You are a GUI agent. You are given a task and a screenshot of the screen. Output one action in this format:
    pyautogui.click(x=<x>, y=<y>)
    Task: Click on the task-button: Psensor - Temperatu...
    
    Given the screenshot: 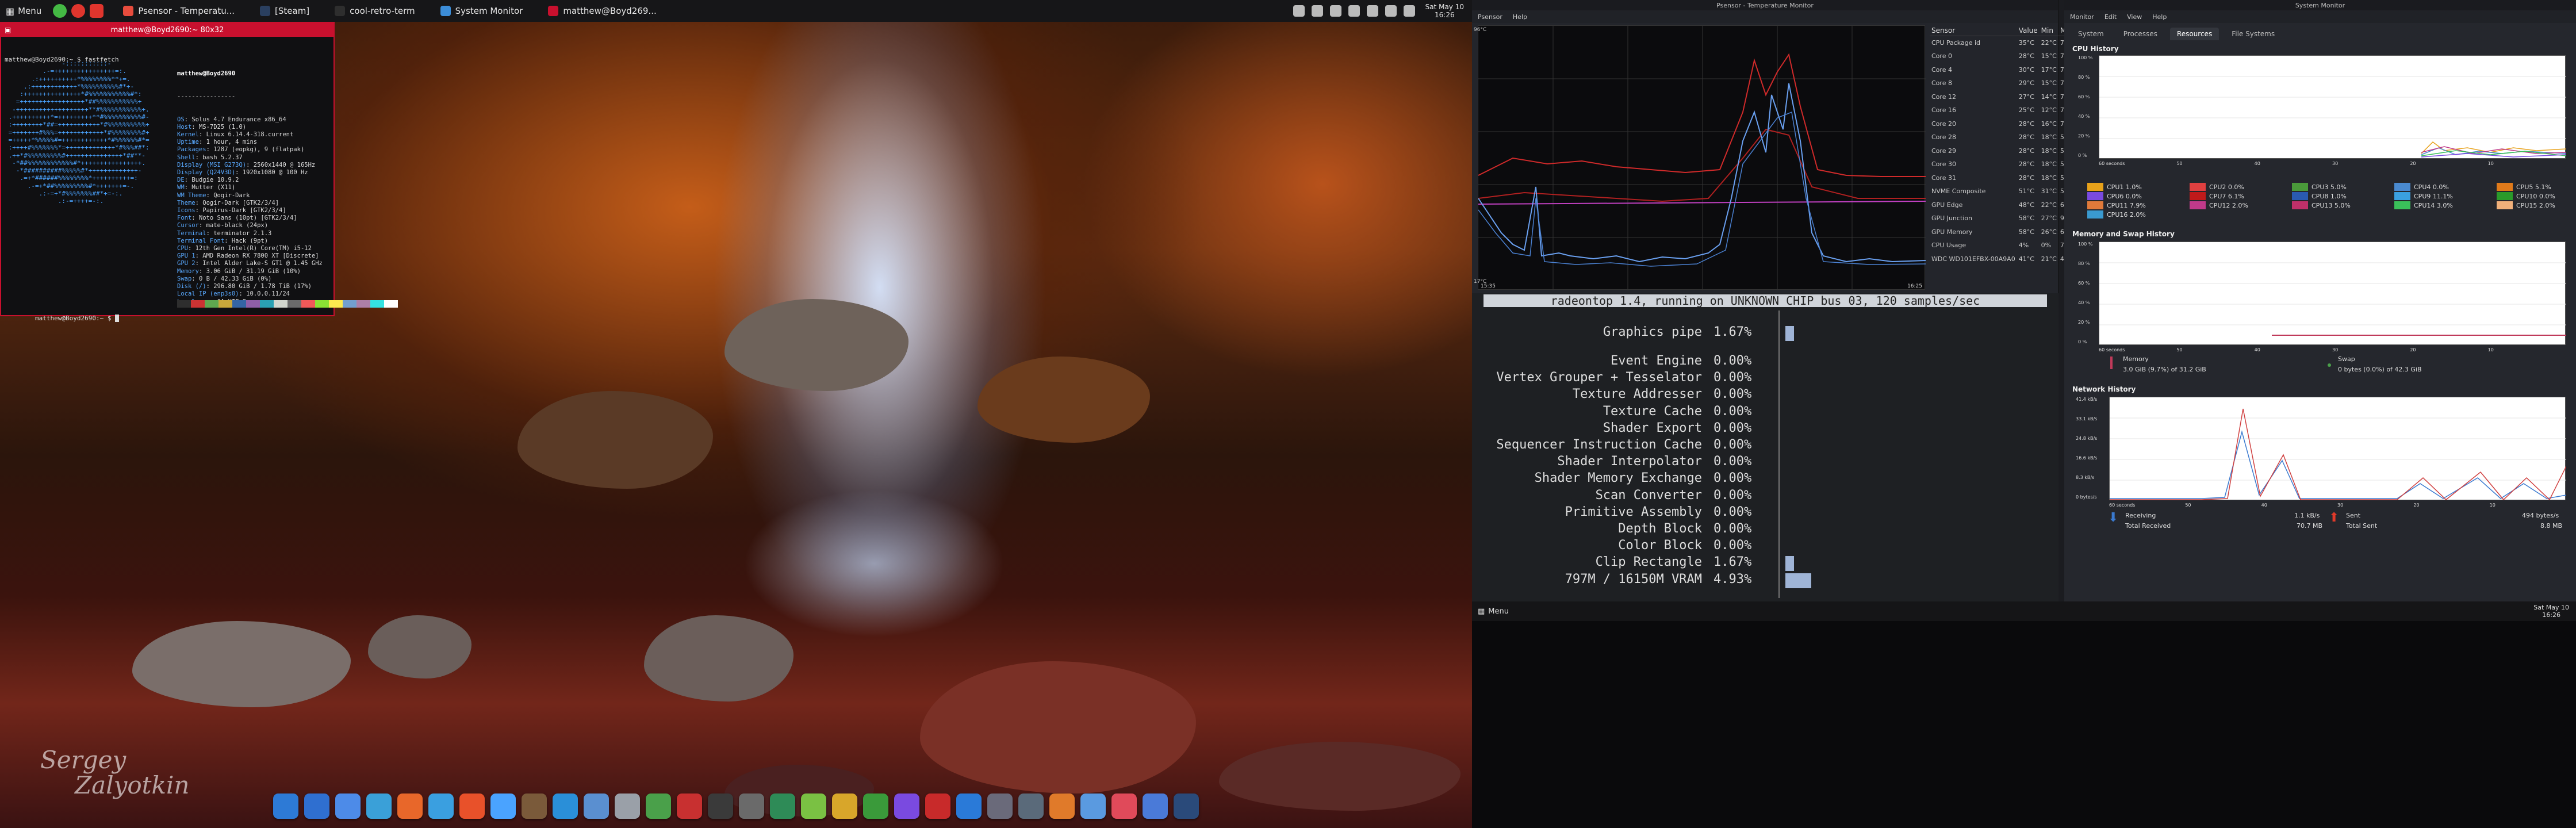 What is the action you would take?
    pyautogui.click(x=178, y=11)
    